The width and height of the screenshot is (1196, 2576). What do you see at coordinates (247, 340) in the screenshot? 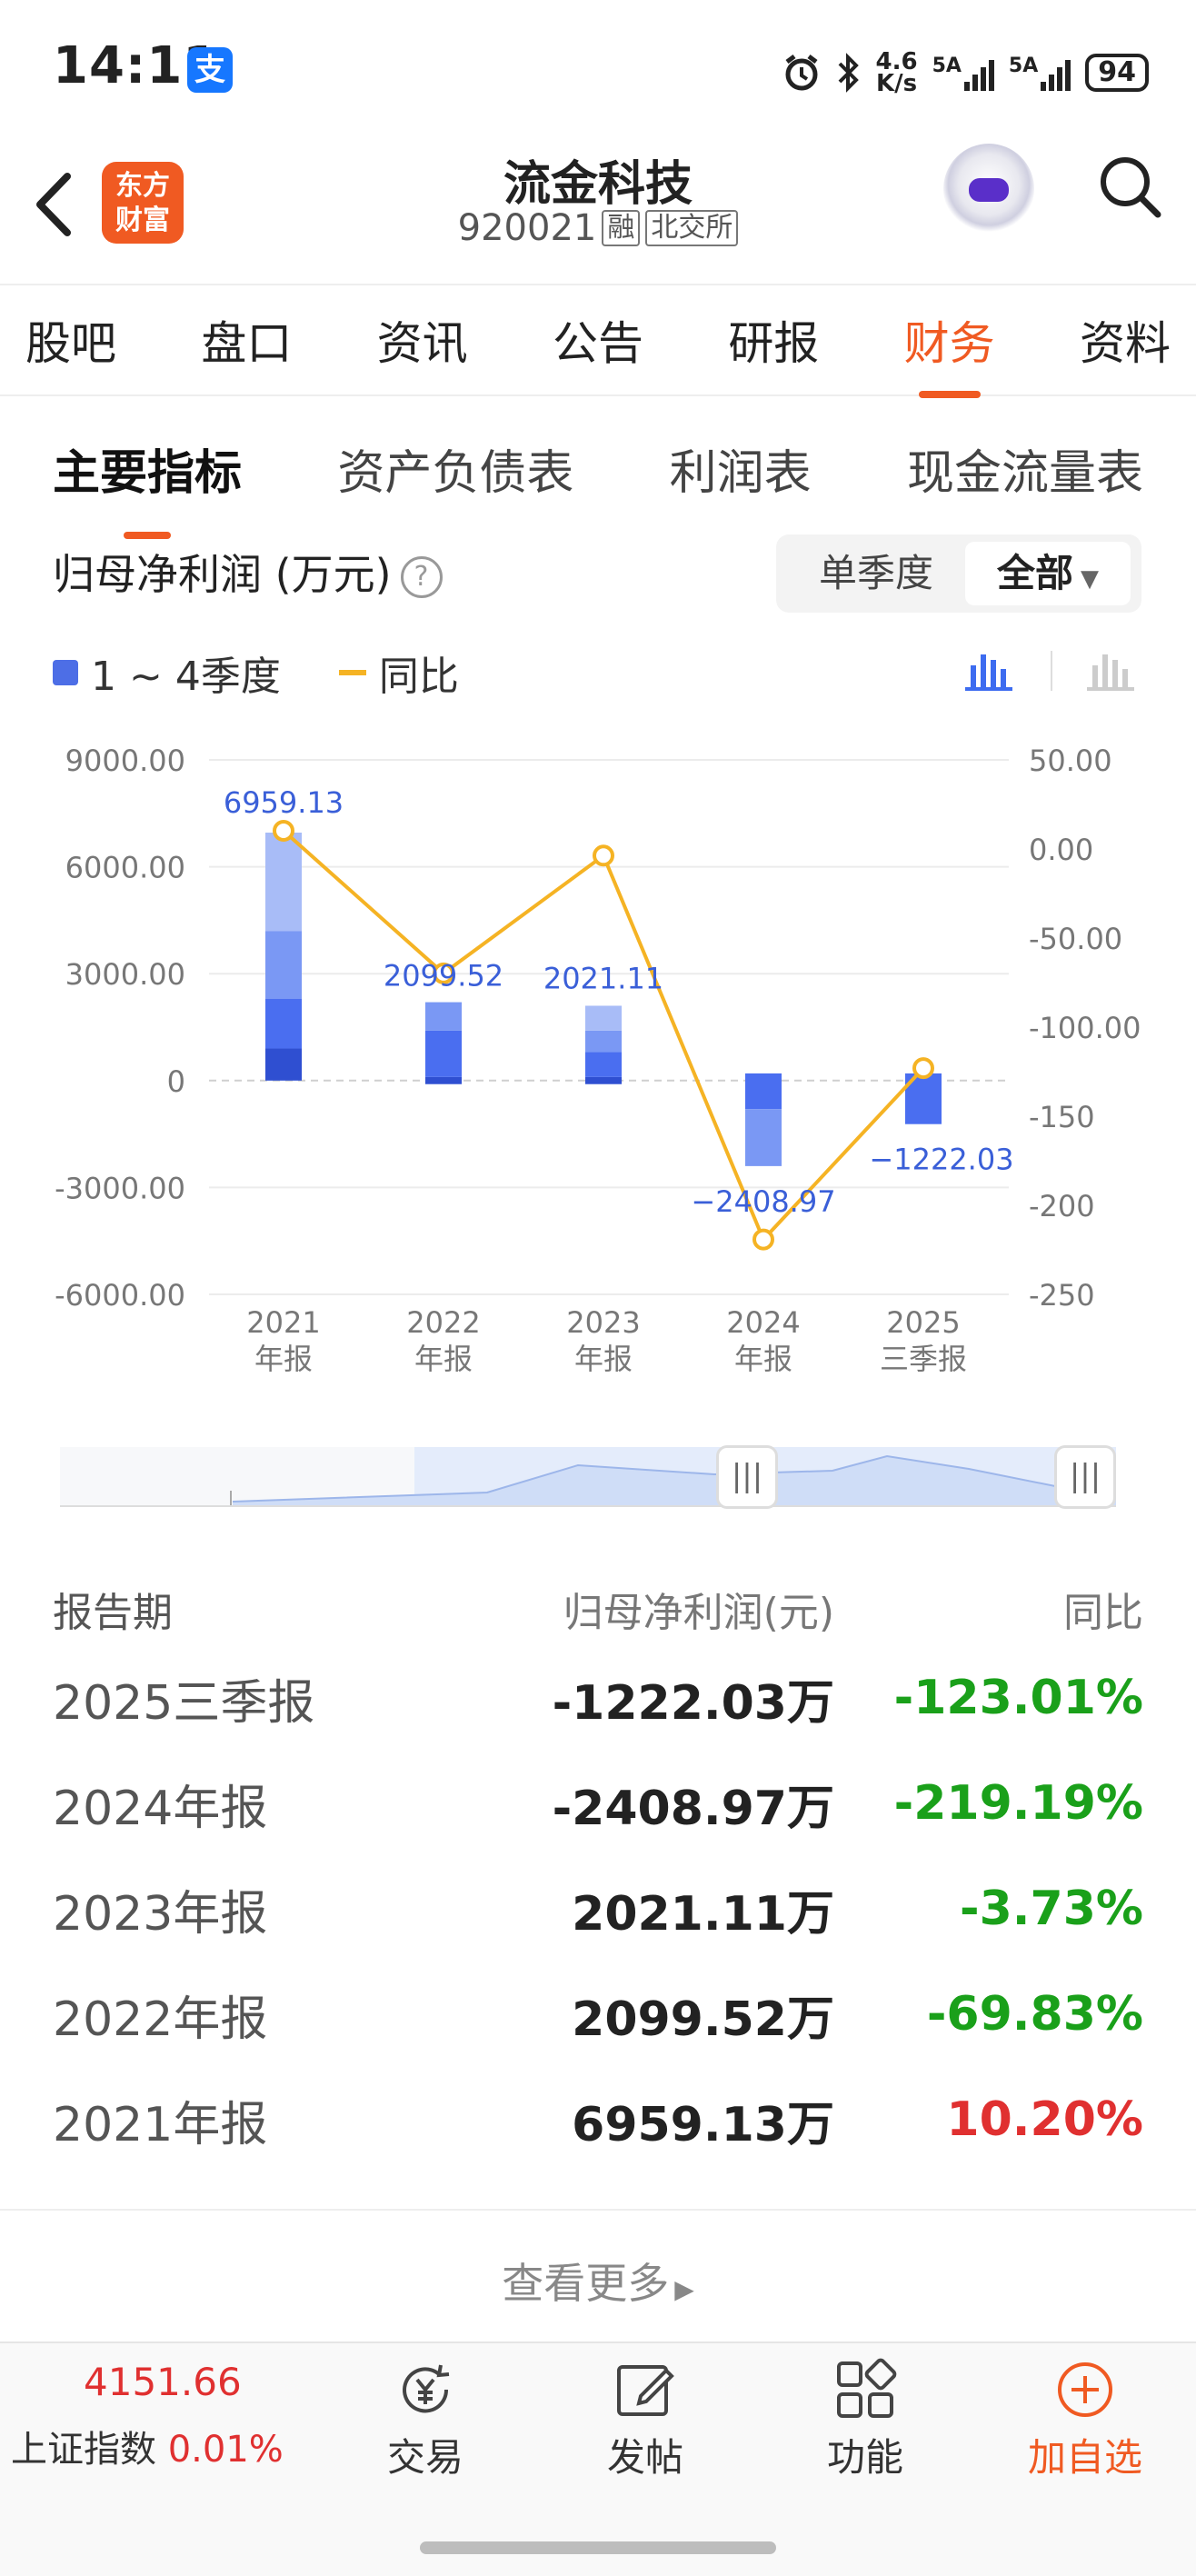
I see `tab-pankou: 盘口` at bounding box center [247, 340].